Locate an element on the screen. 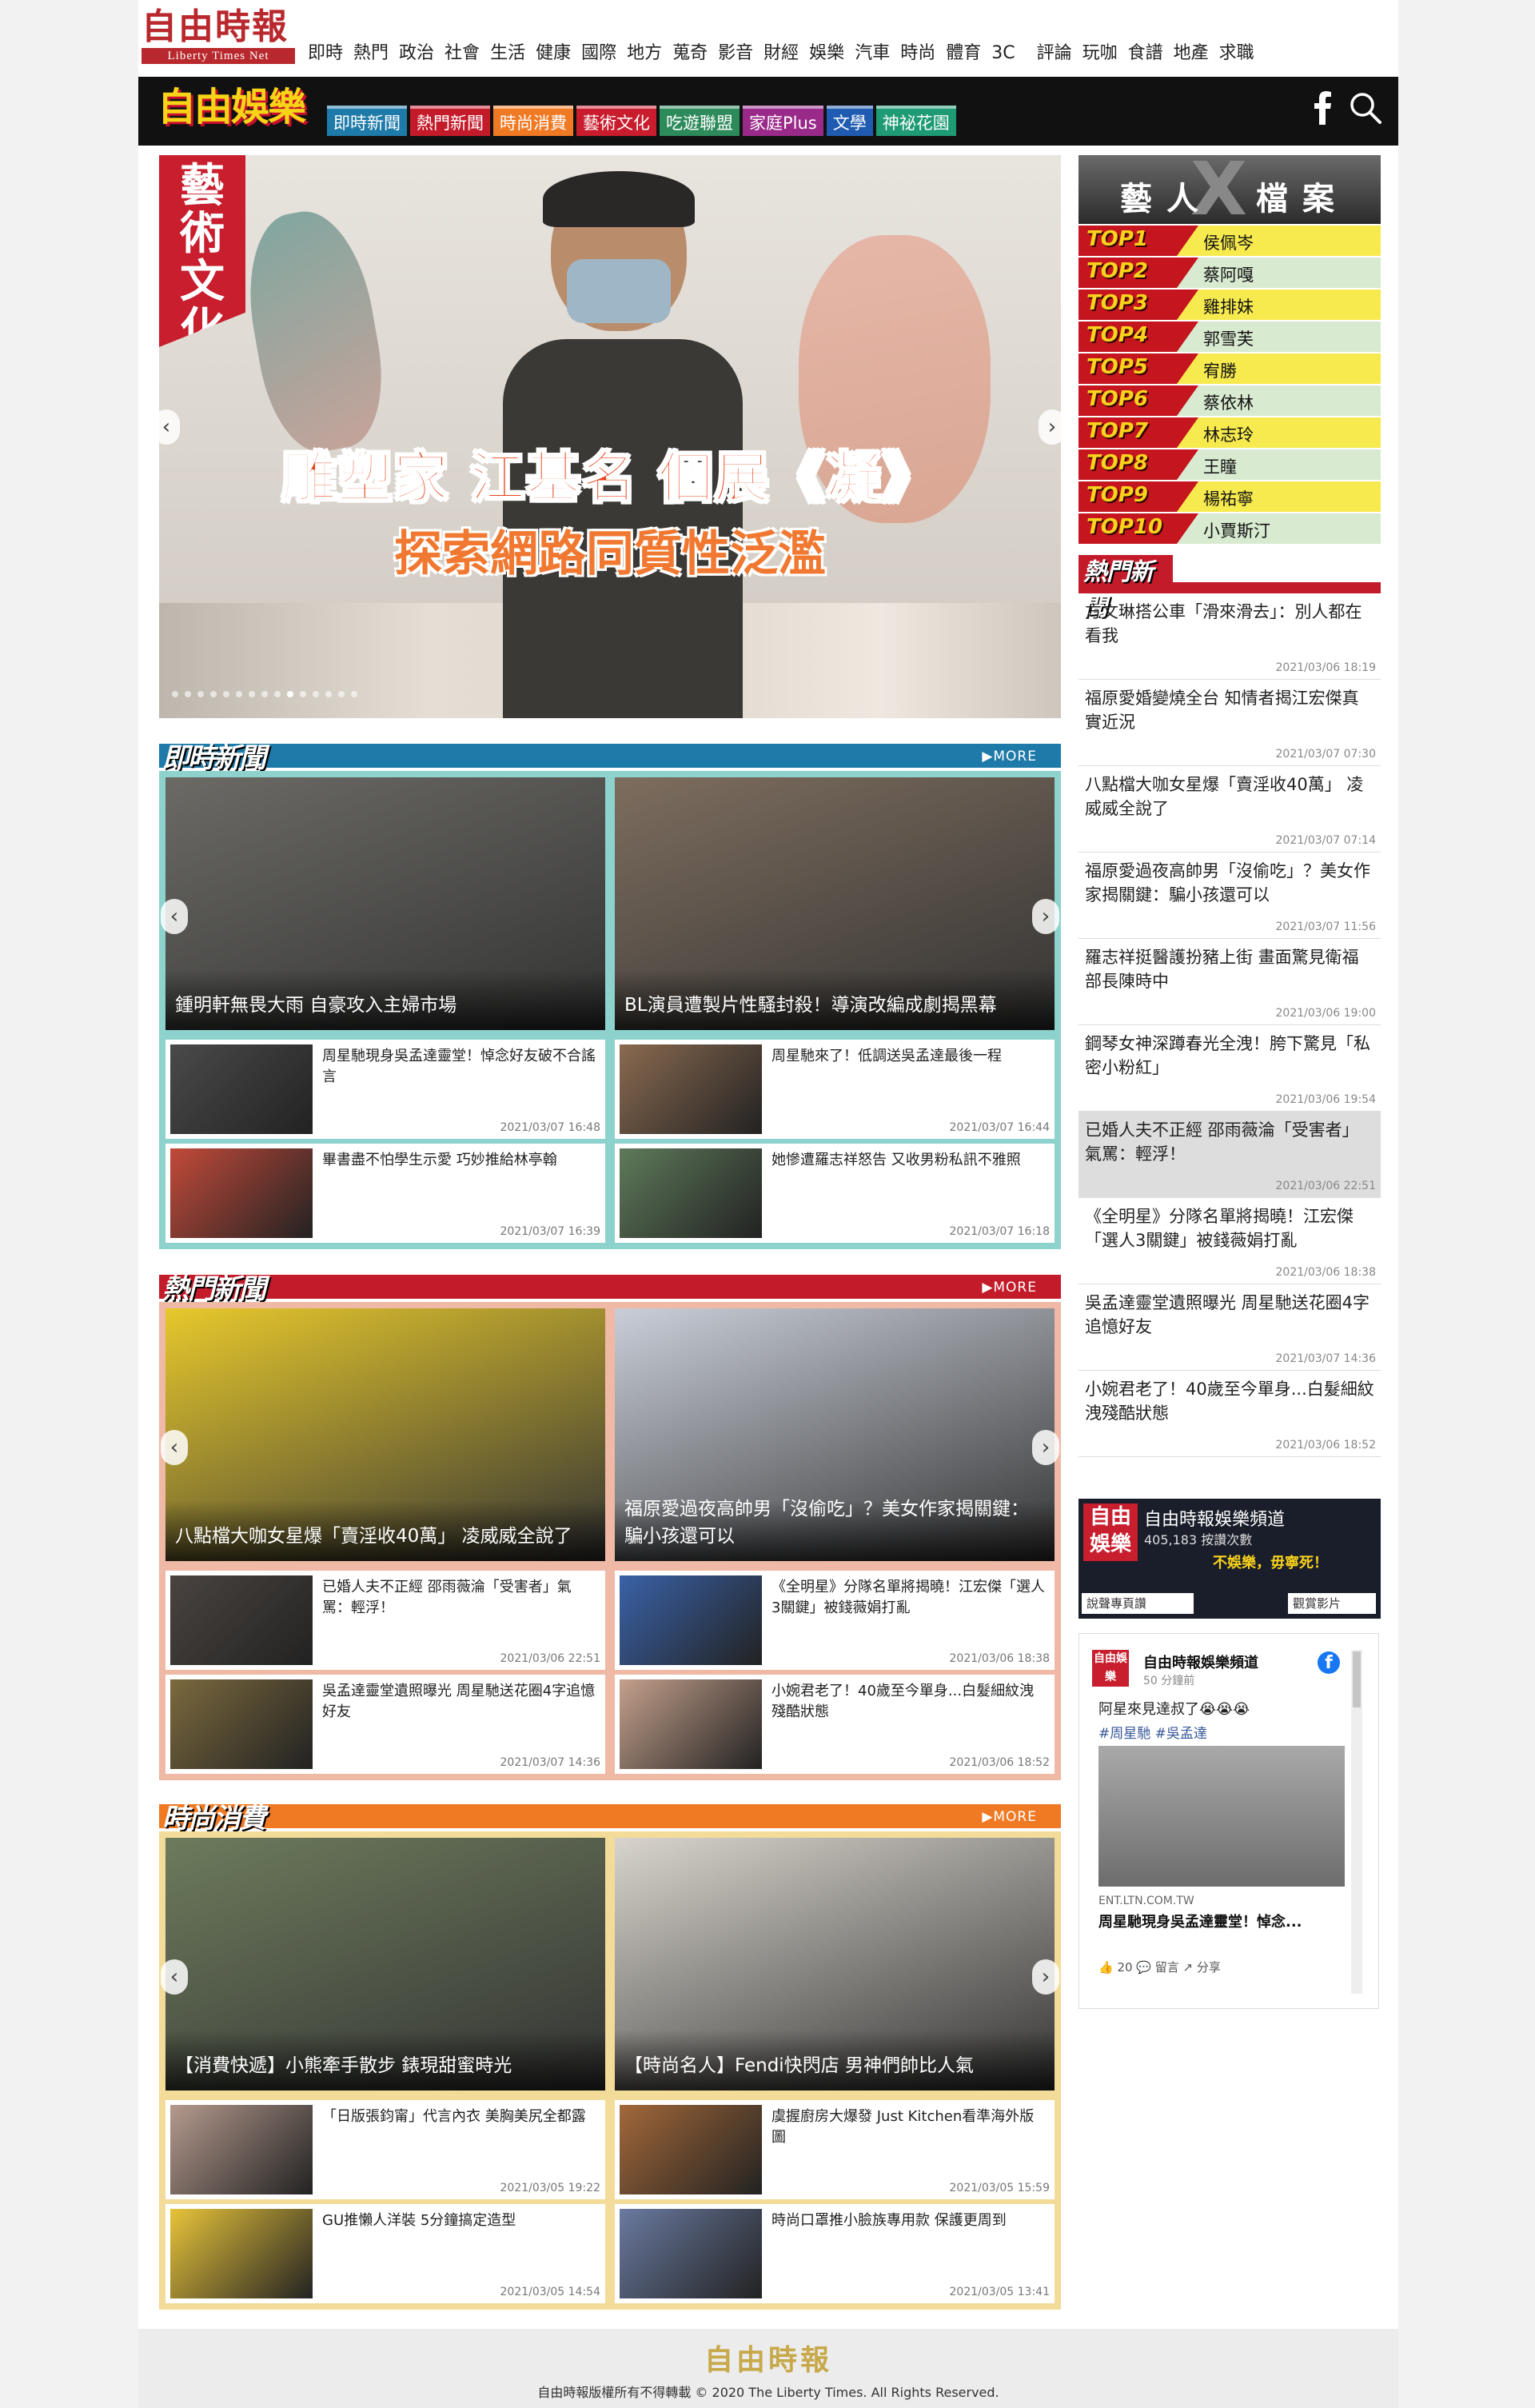 The width and height of the screenshot is (1535, 2408). nav-item-recipe: 食譜 is located at coordinates (1145, 54).